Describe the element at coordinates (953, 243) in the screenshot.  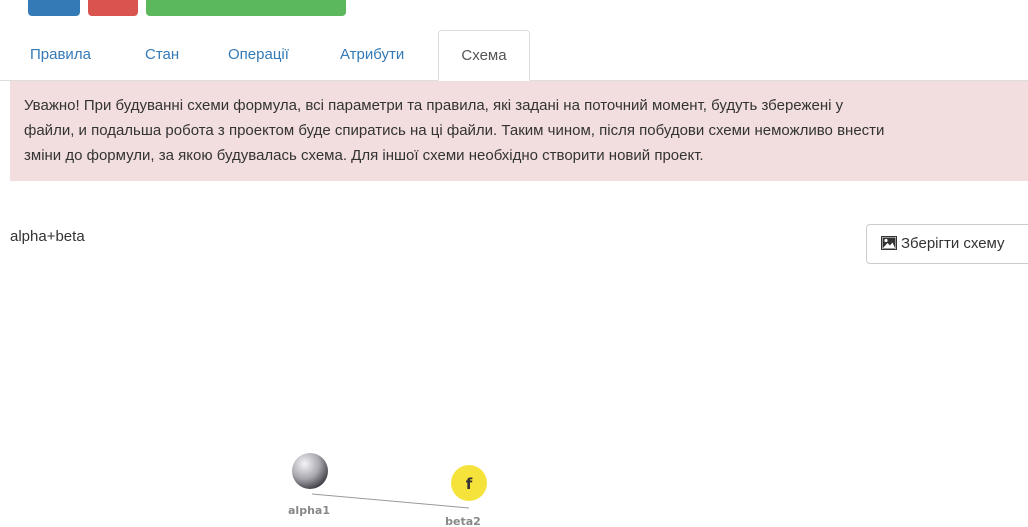
I see `save-scheme-label: Зберігти схему` at that location.